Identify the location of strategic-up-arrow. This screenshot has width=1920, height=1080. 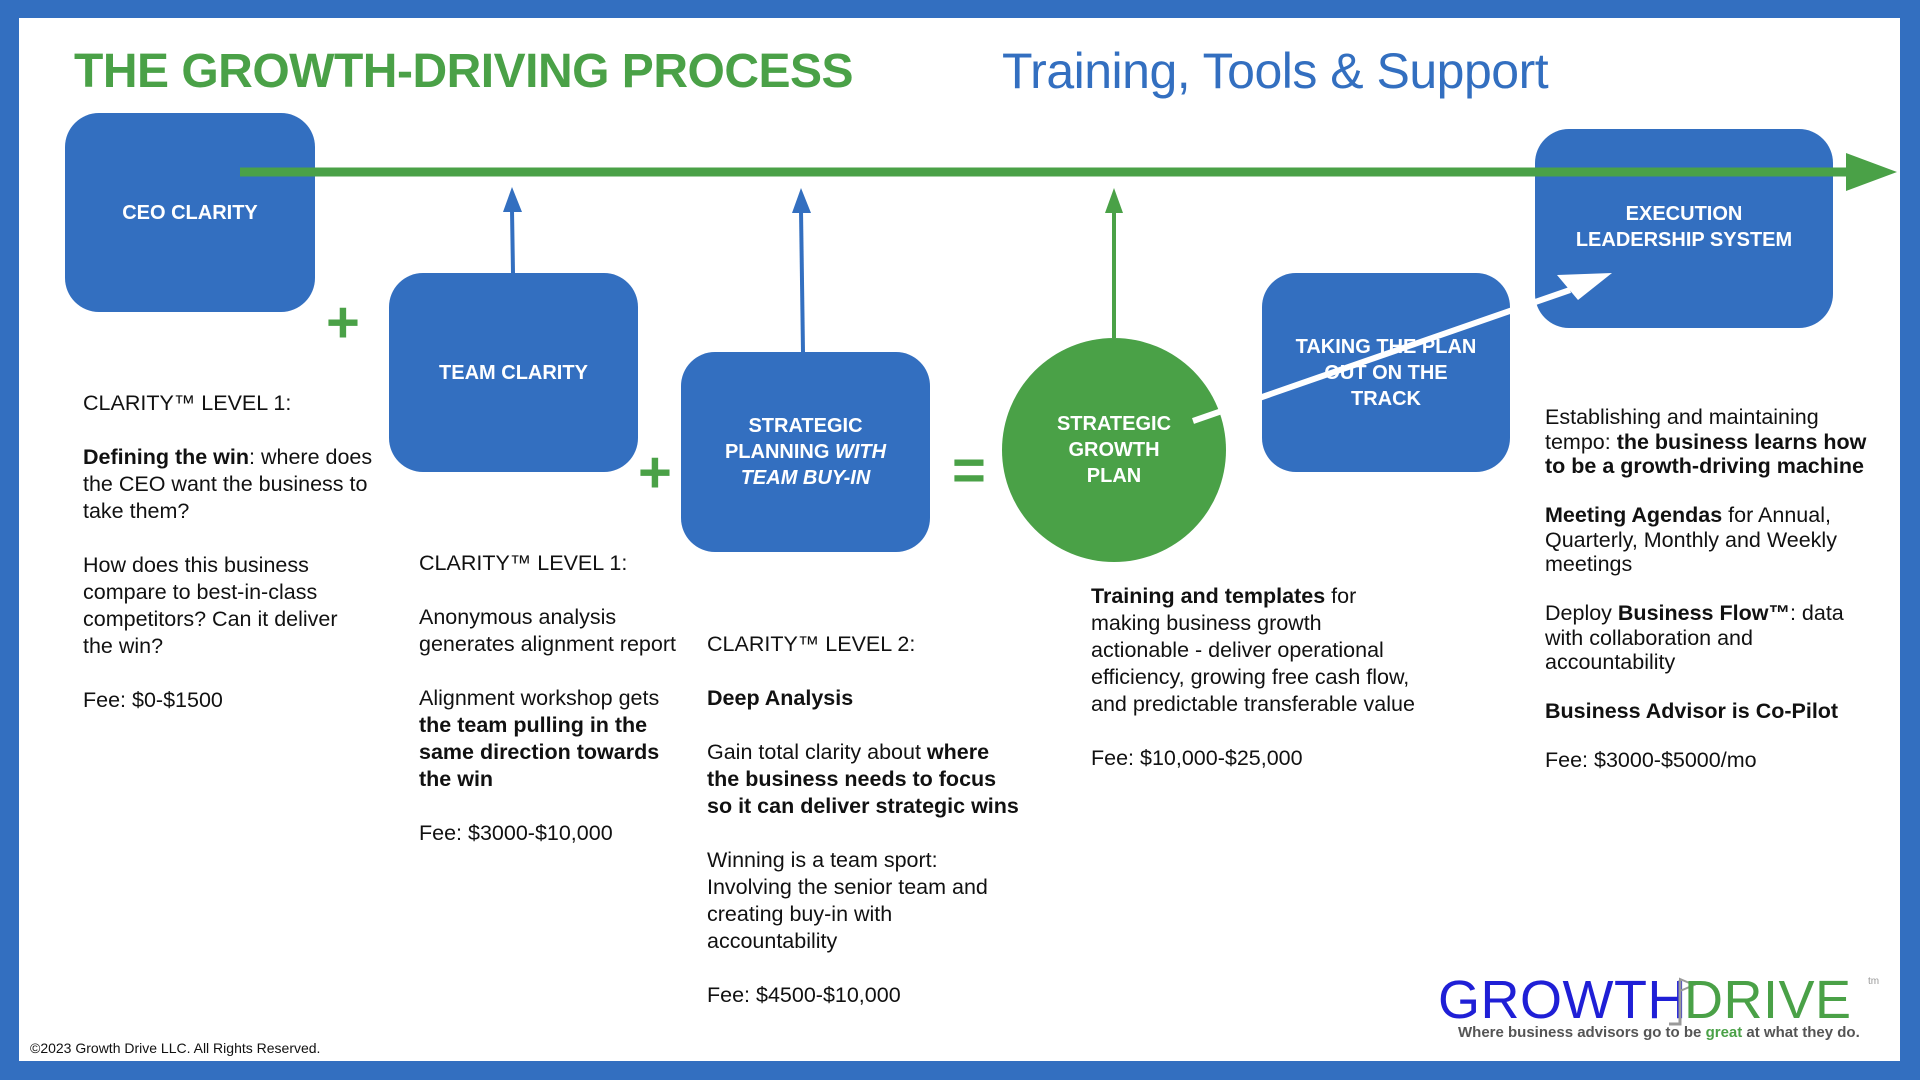
(801, 270).